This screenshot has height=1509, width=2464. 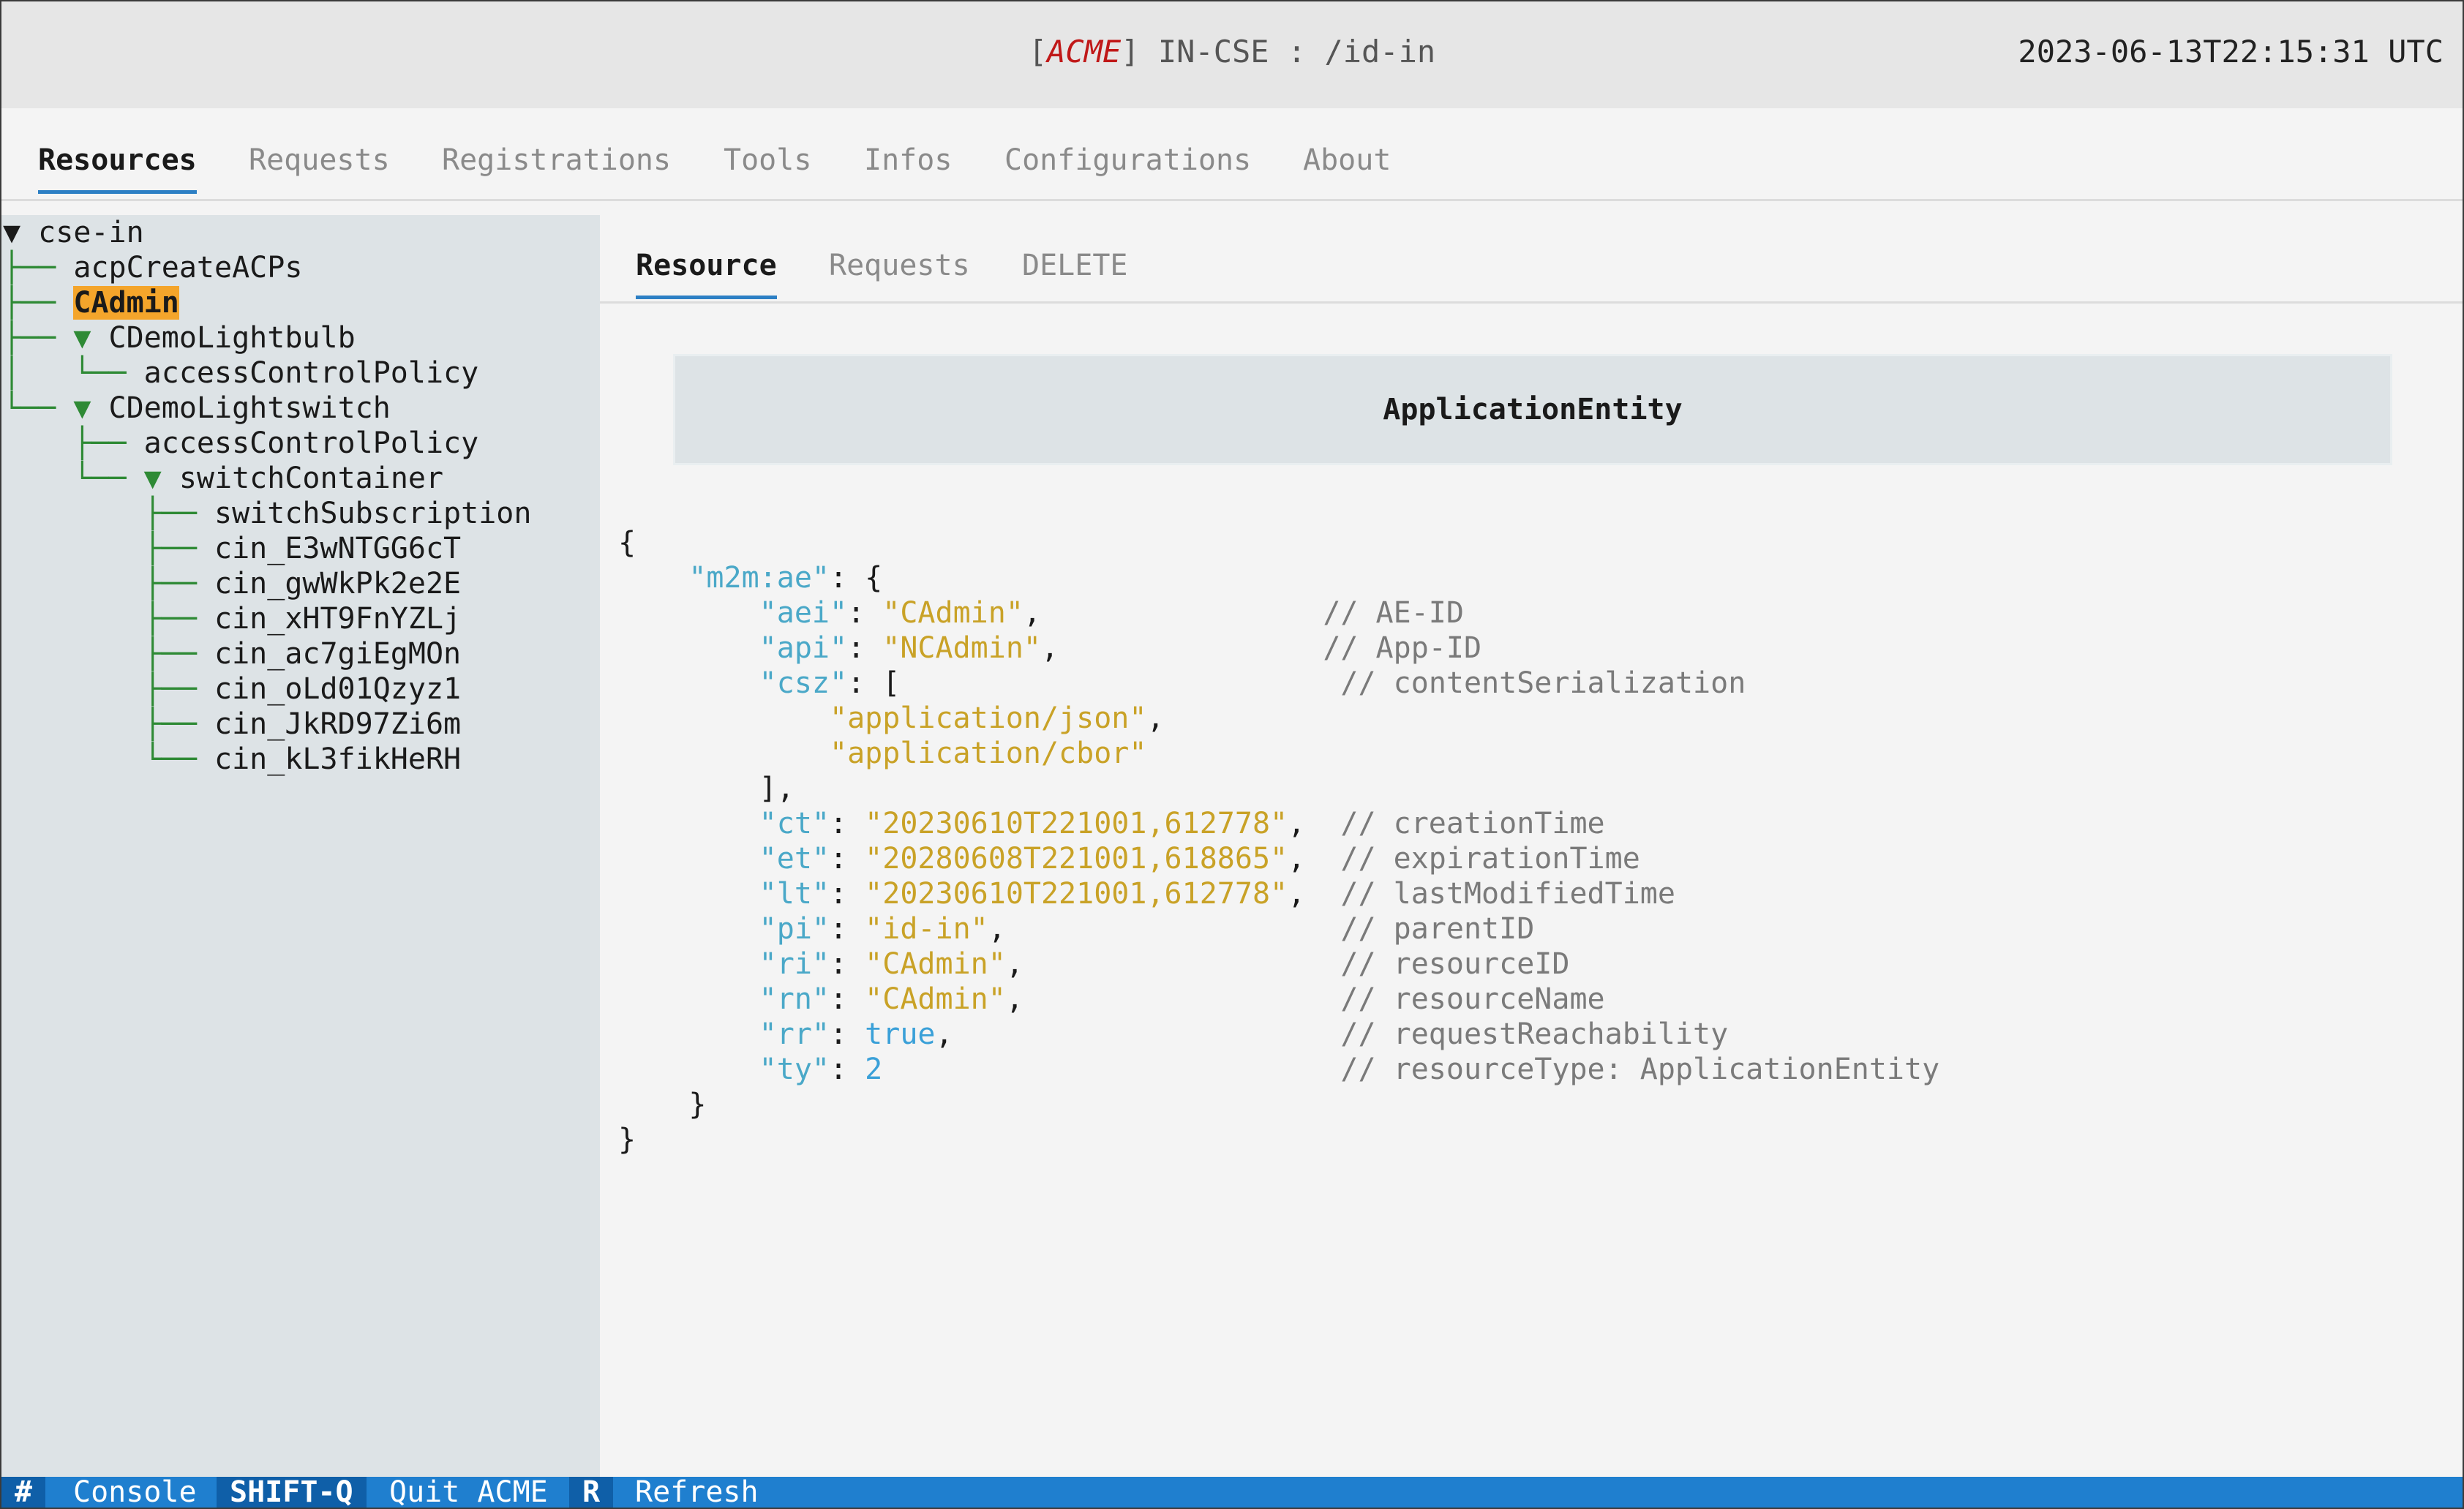 I want to click on tree-node: └── cin_kL3fikHeRH, so click(x=232, y=759).